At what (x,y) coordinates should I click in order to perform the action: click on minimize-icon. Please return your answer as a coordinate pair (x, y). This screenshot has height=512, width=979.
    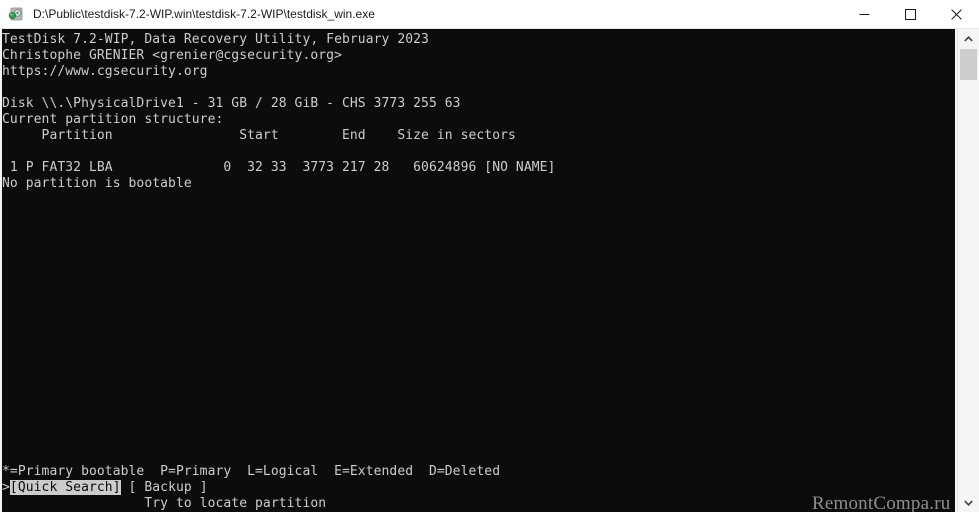
    Looking at the image, I should click on (864, 14).